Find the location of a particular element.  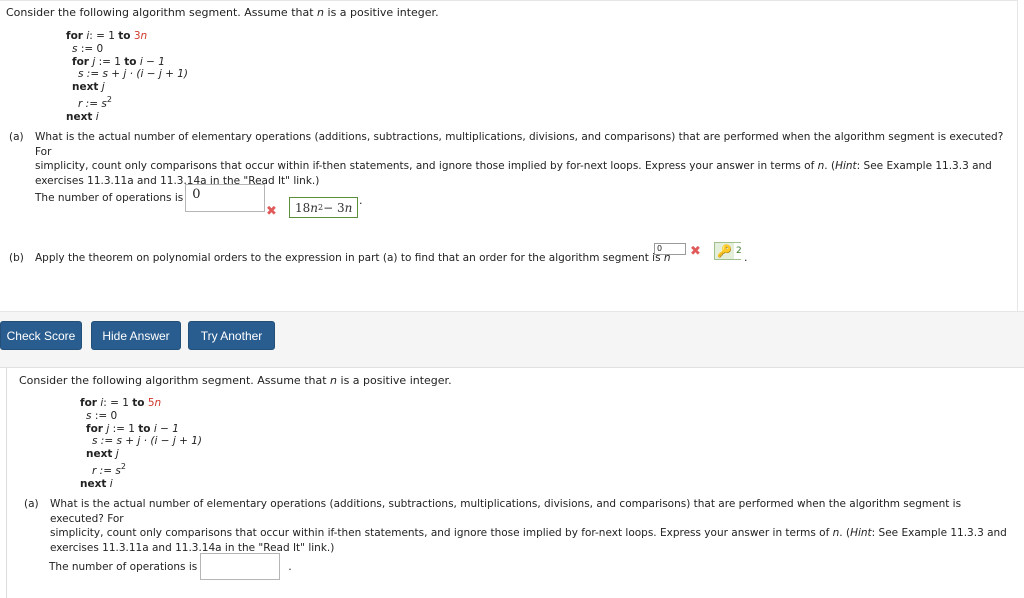

action-button-bar: Check Score Hide Answer Try Another is located at coordinates (512, 339).